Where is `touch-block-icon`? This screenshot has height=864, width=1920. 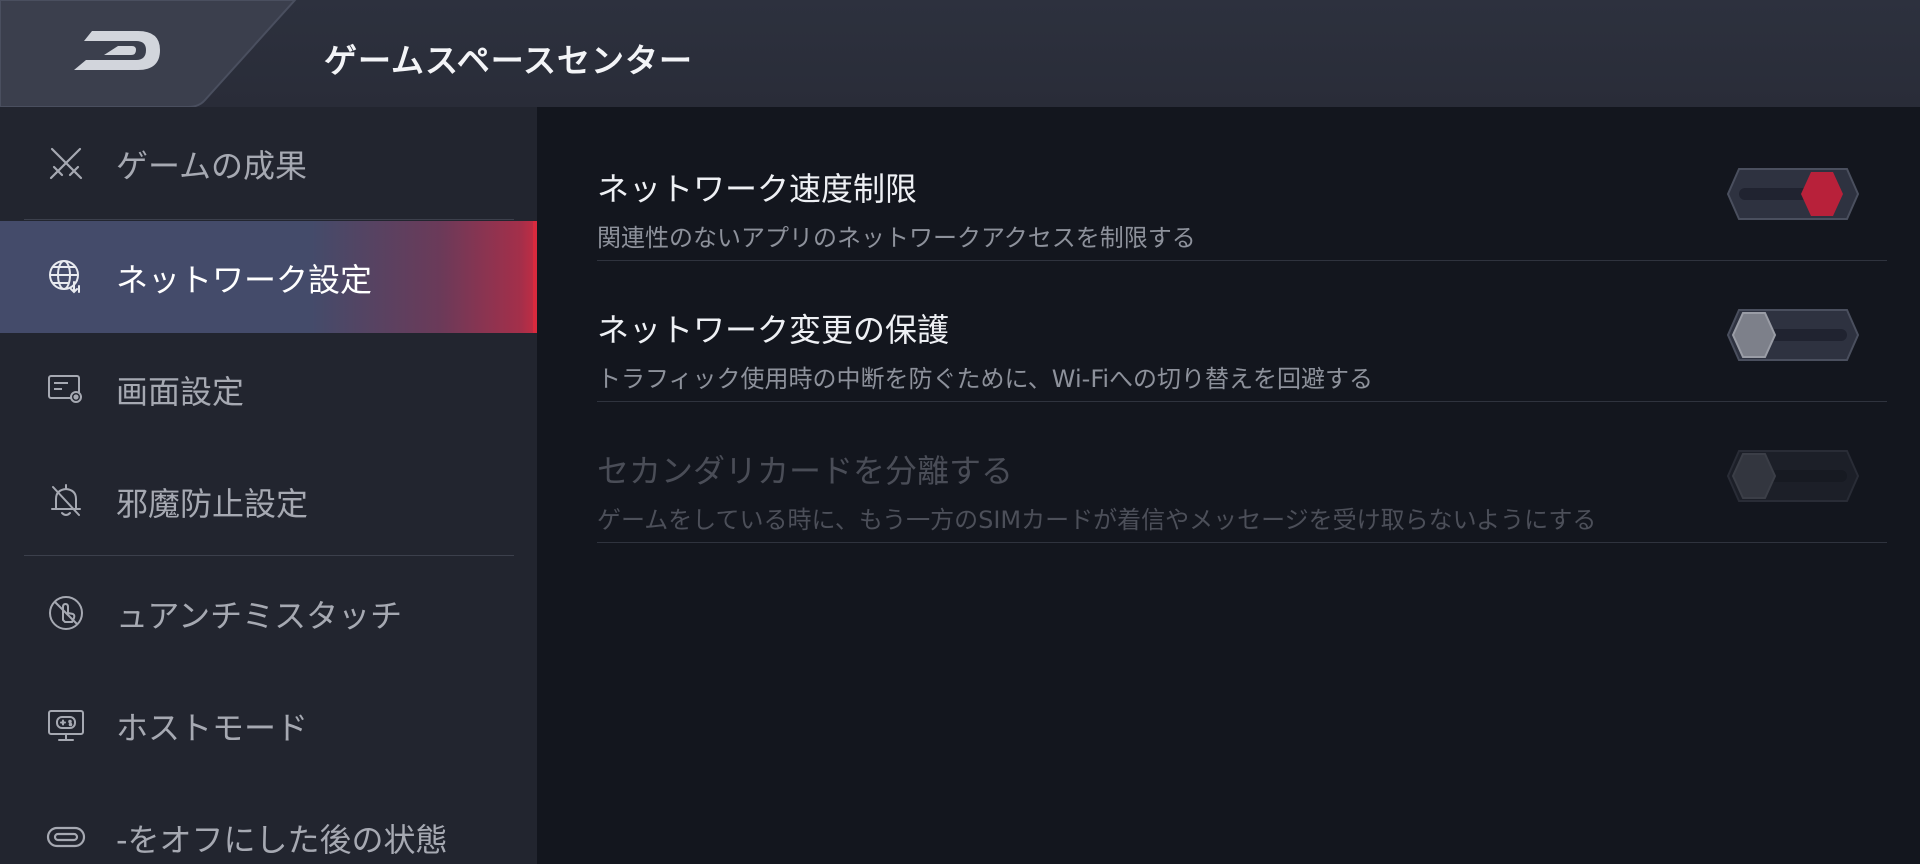 touch-block-icon is located at coordinates (66, 613).